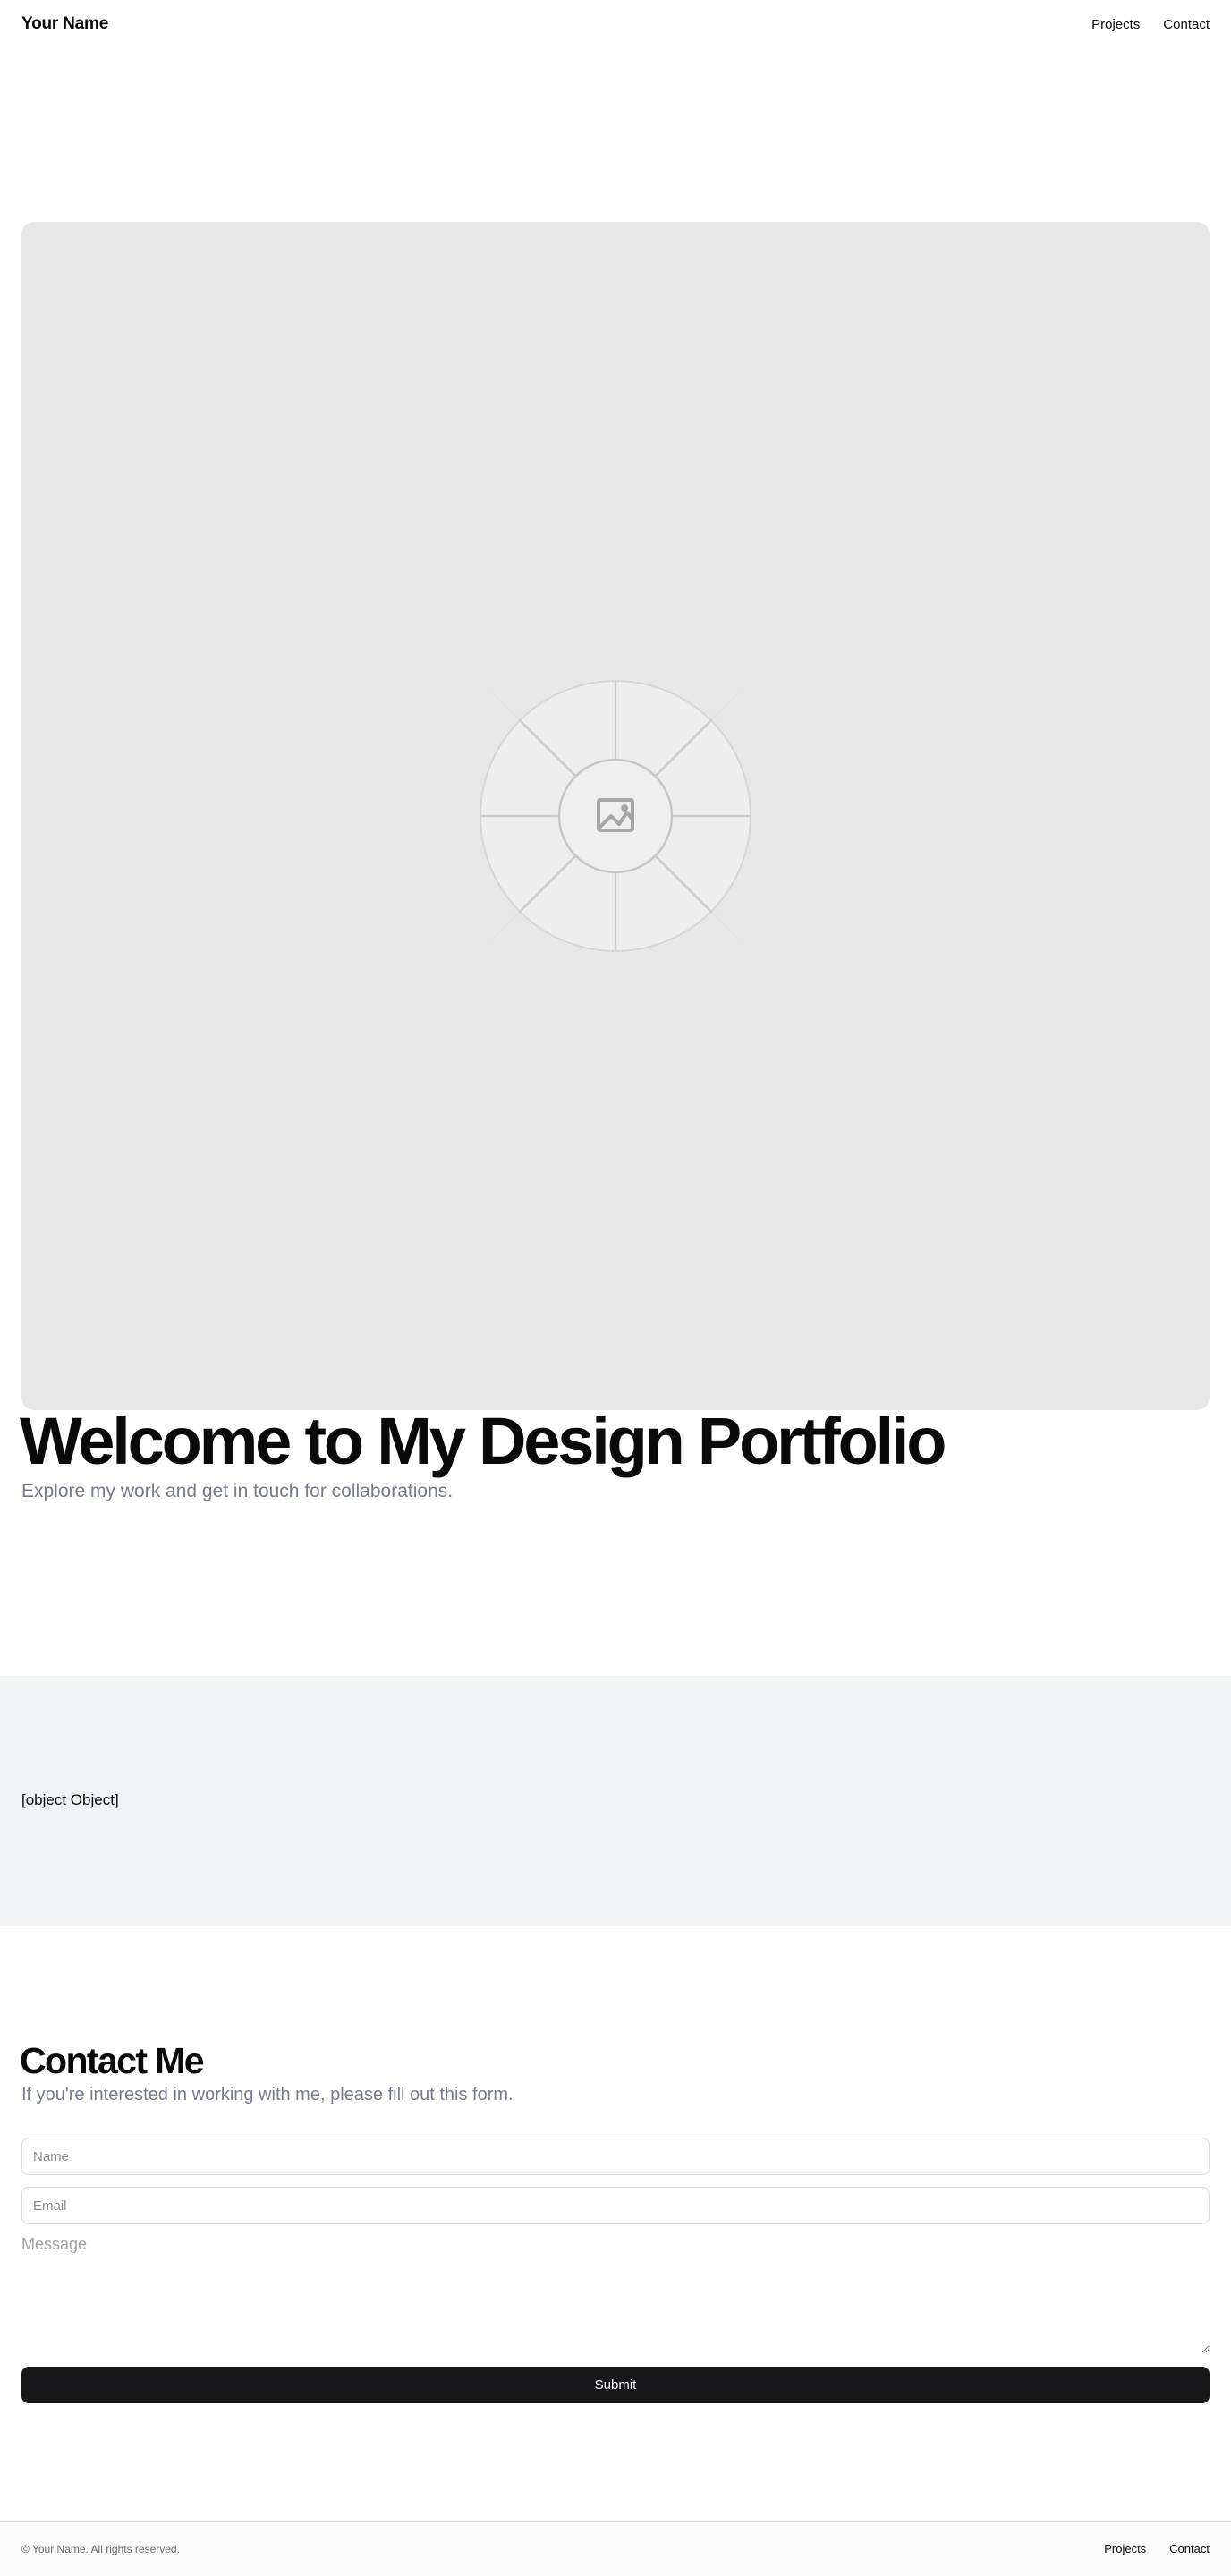  What do you see at coordinates (70, 1799) in the screenshot?
I see `projects-content: [object Object]` at bounding box center [70, 1799].